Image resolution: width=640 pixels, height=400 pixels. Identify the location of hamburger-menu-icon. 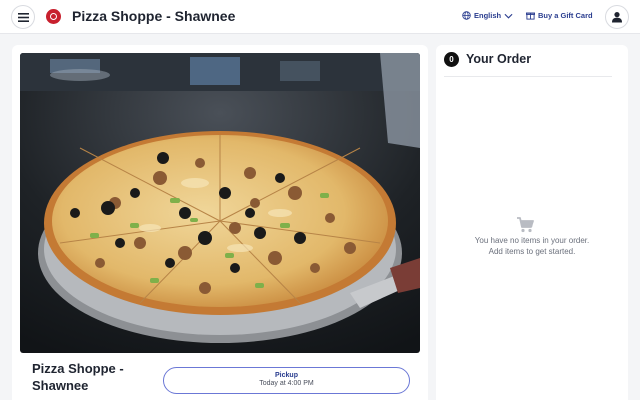
(23, 17).